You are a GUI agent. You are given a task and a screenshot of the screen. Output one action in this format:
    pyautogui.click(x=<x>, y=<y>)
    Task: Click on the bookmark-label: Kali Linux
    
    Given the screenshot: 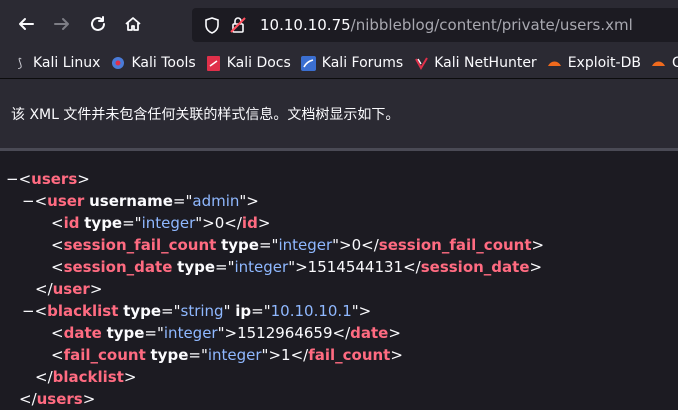 What is the action you would take?
    pyautogui.click(x=67, y=63)
    